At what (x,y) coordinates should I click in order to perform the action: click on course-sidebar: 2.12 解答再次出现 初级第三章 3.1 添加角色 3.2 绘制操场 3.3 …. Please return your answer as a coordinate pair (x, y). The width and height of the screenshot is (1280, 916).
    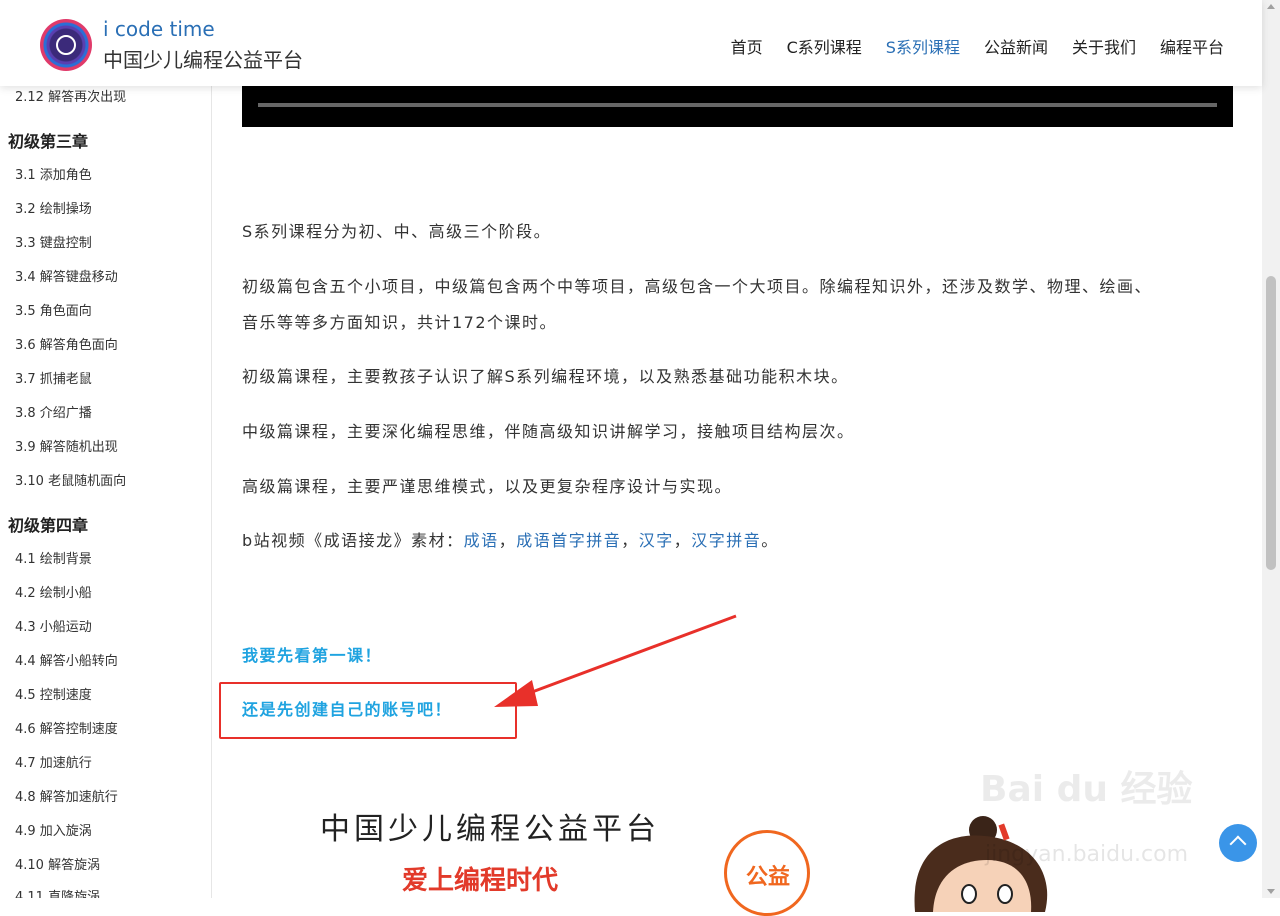
    Looking at the image, I should click on (106, 492).